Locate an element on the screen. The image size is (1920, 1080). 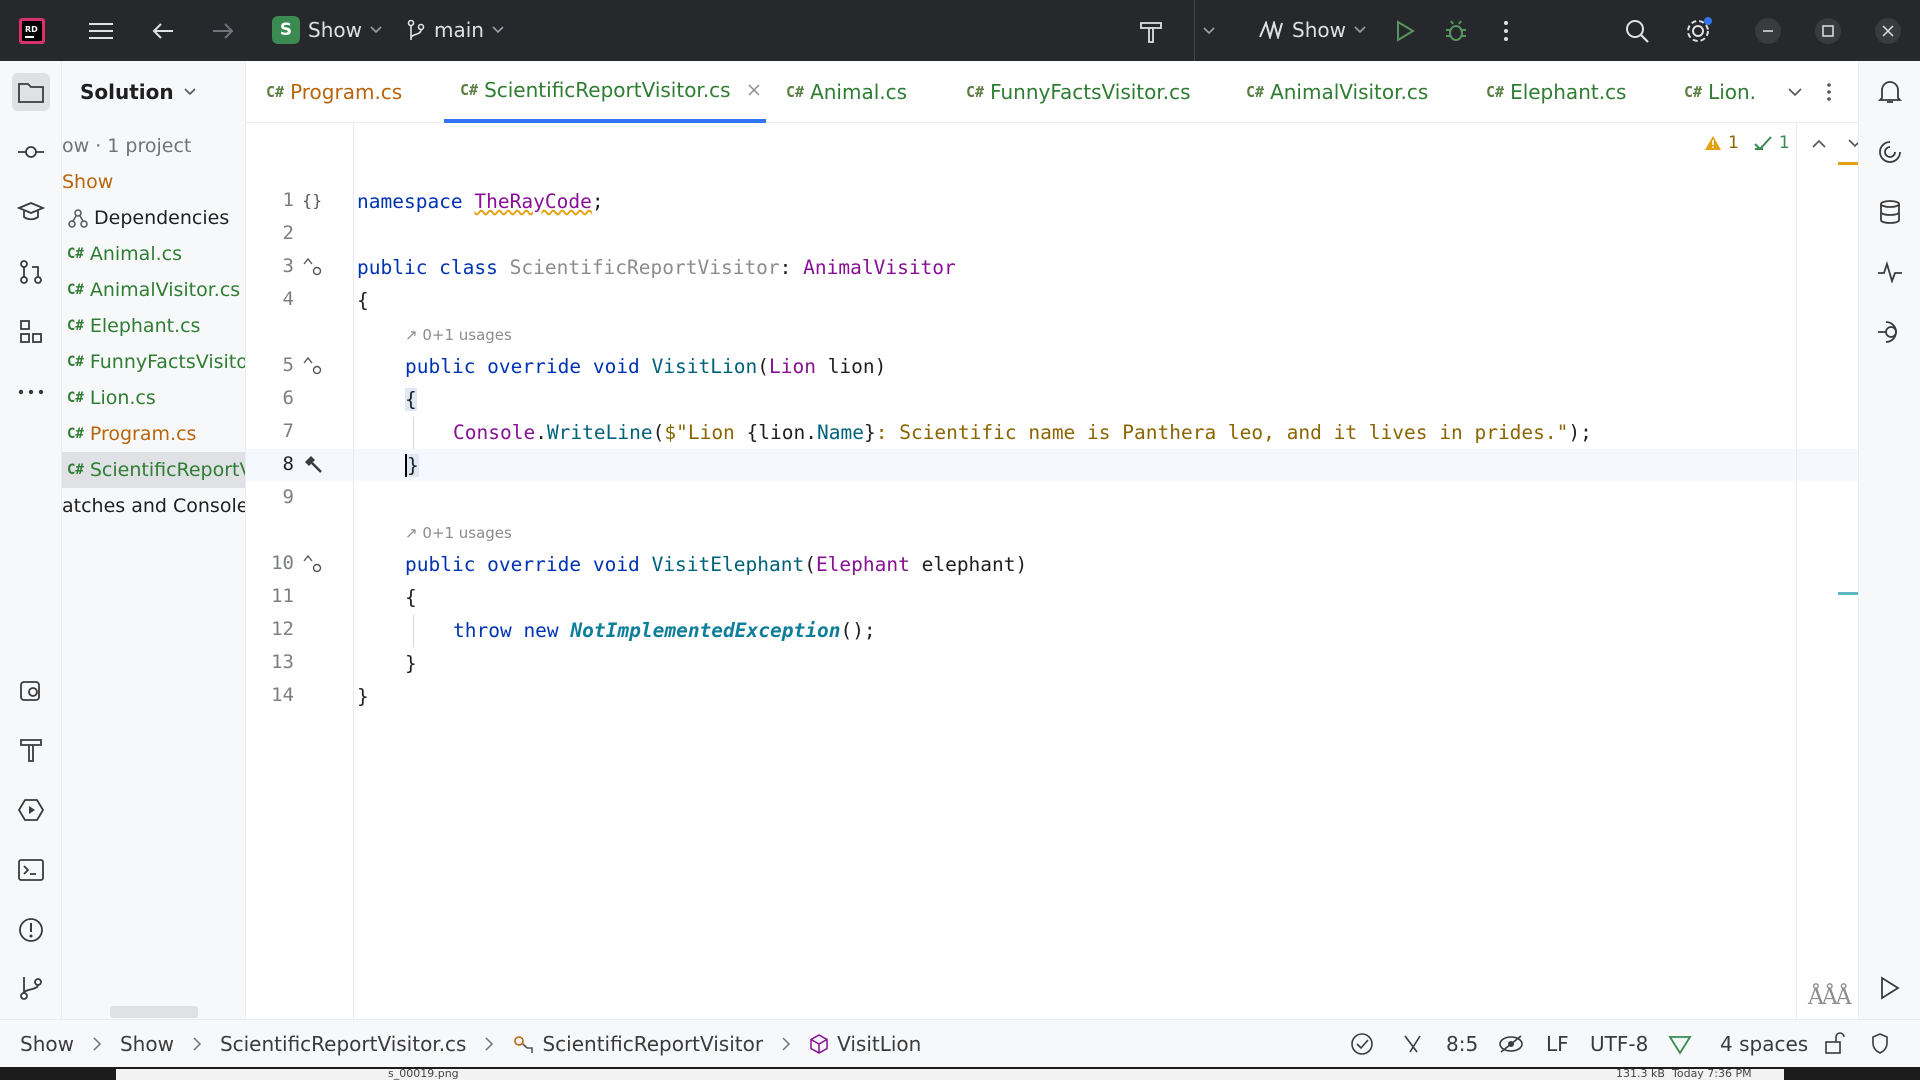
tab-scientific-report-visitor: C# ScientificReportVisitor.cs is located at coordinates (605, 92).